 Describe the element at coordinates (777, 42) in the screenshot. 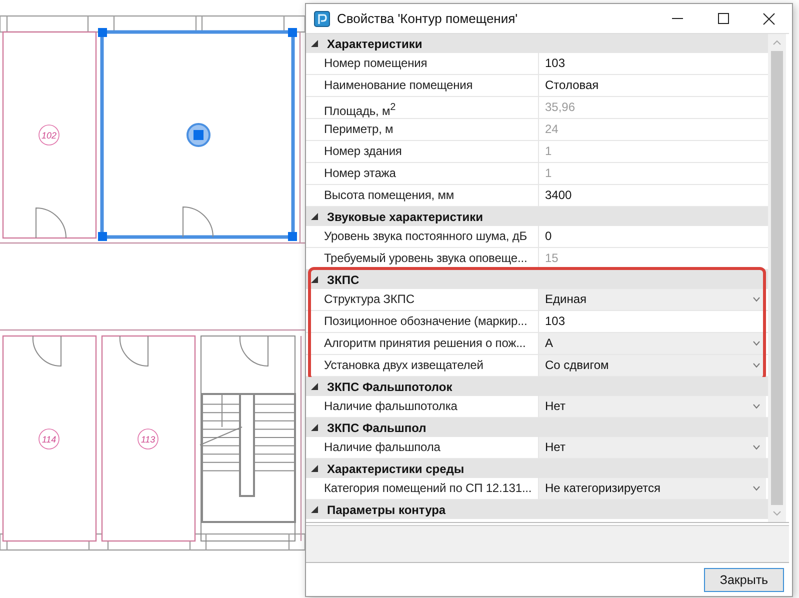

I see `scroll-up-icon` at that location.